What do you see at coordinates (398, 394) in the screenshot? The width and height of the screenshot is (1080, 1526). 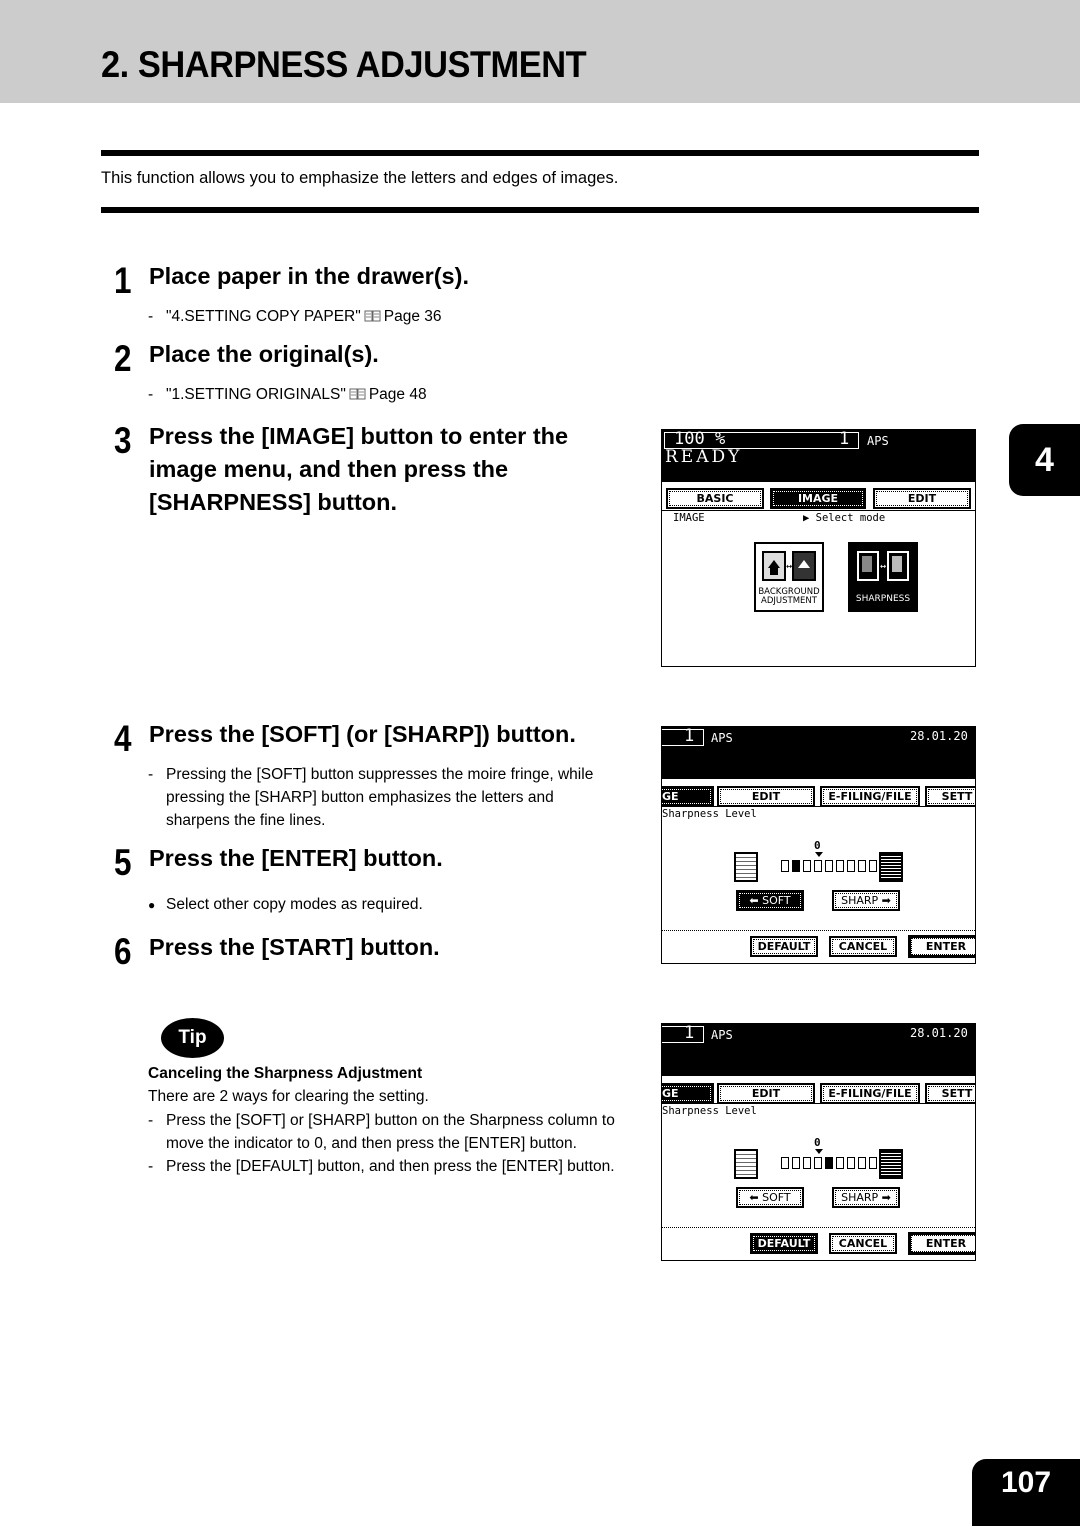 I see `page-link: Page 48` at bounding box center [398, 394].